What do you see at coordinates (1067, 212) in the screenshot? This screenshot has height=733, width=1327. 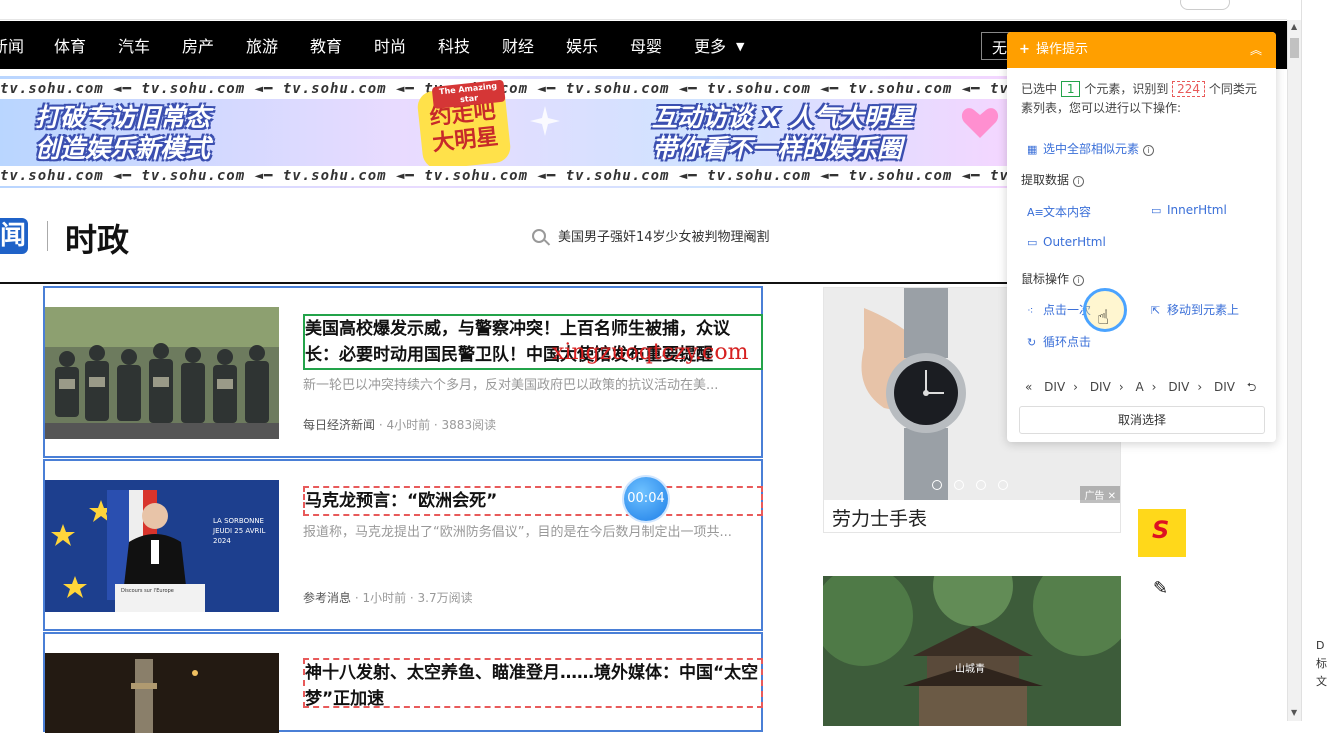 I see `text-content-label: 文本内容` at bounding box center [1067, 212].